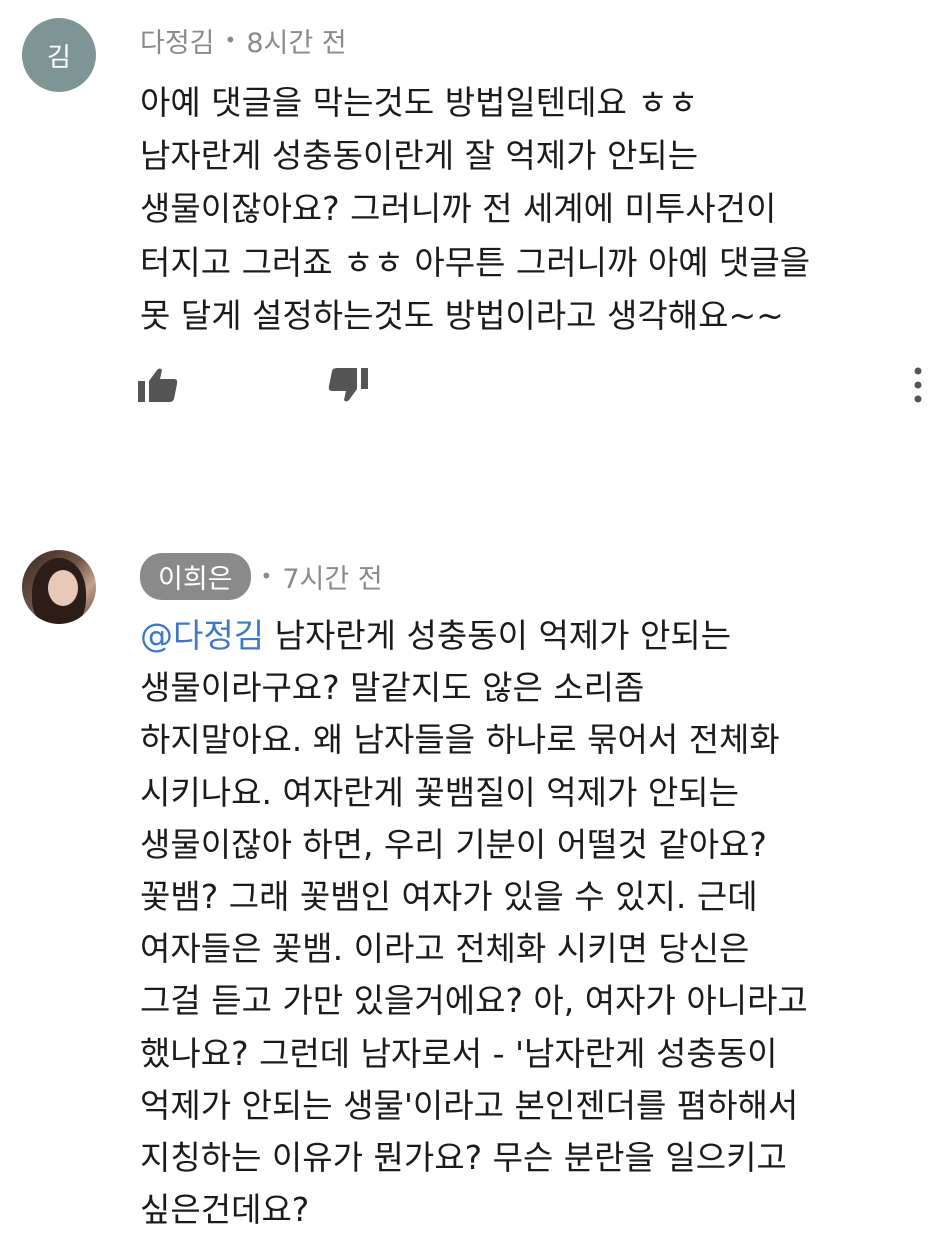 Image resolution: width=933 pixels, height=1236 pixels. Describe the element at coordinates (59, 57) in the screenshot. I see `avatar-letter: 김` at that location.